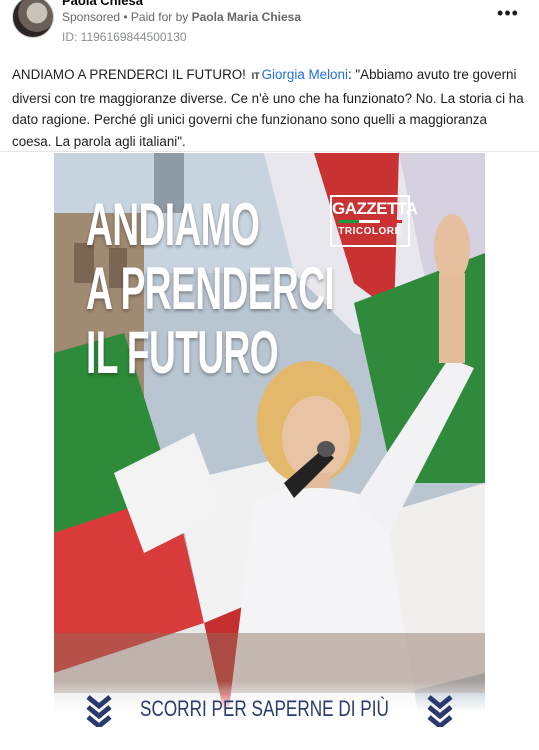  I want to click on paid-for-name: Paola Maria Chiesa, so click(246, 17).